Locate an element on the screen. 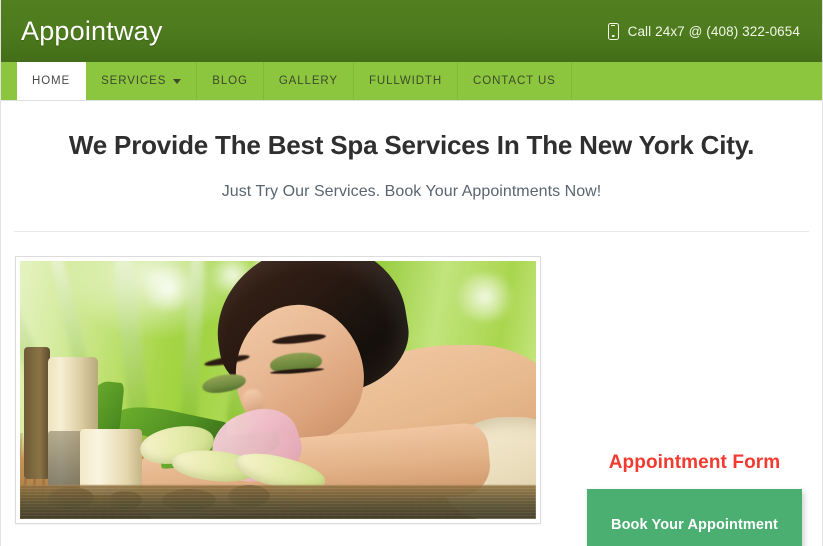 The height and width of the screenshot is (546, 823). nav-item-gallery: GALLERY is located at coordinates (309, 81).